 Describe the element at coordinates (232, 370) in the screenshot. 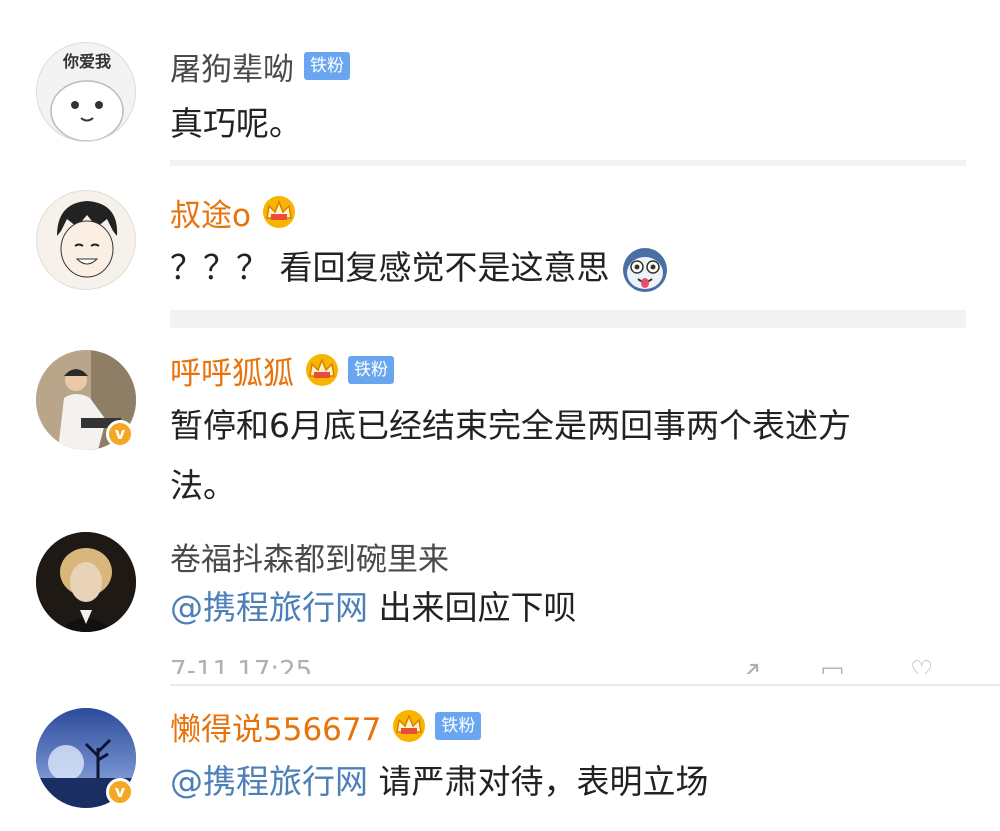

I see `comment-author: 呼呼狐狐` at that location.